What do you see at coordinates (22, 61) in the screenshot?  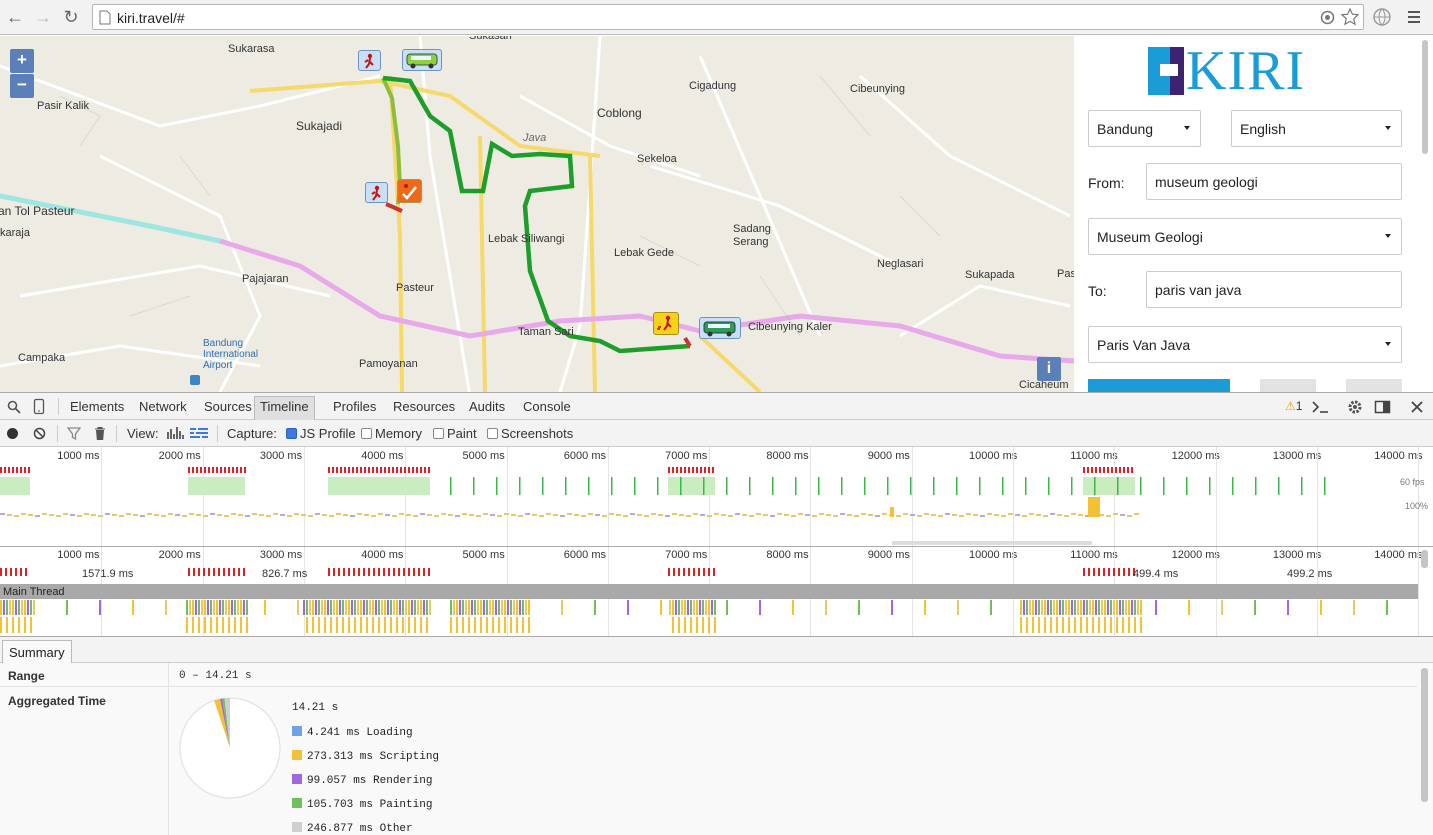 I see `zoom-in-button: +` at bounding box center [22, 61].